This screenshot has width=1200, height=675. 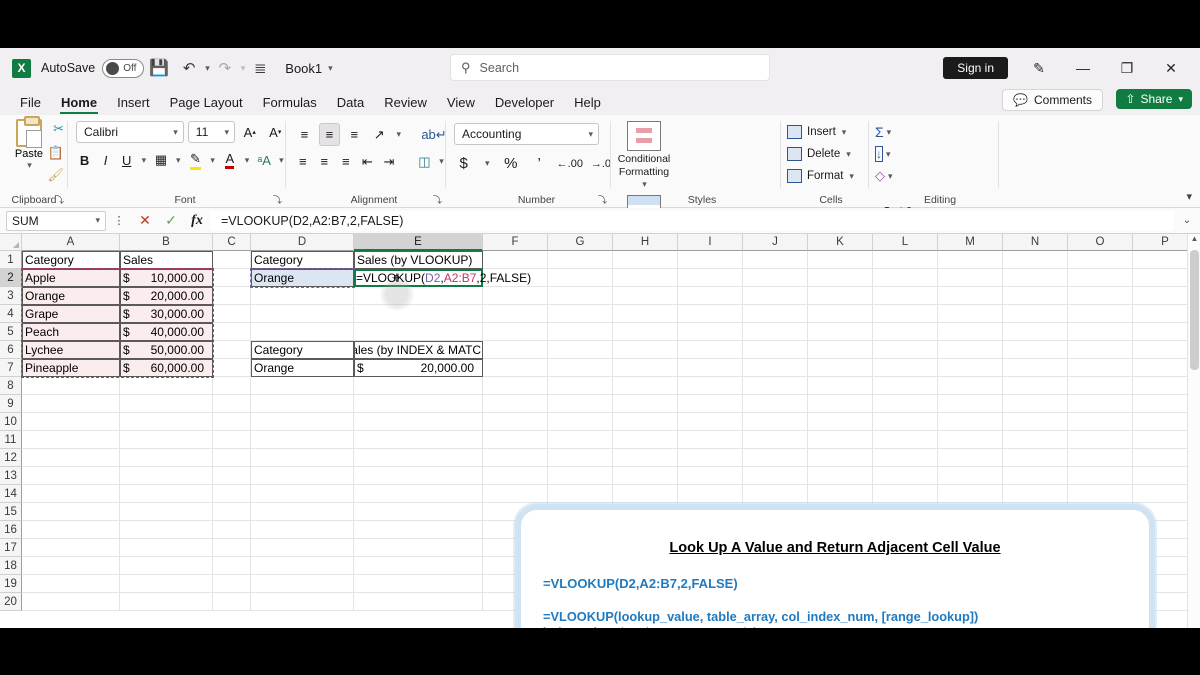 I want to click on accounting-dropdown-icon: ▾, so click(x=487, y=164).